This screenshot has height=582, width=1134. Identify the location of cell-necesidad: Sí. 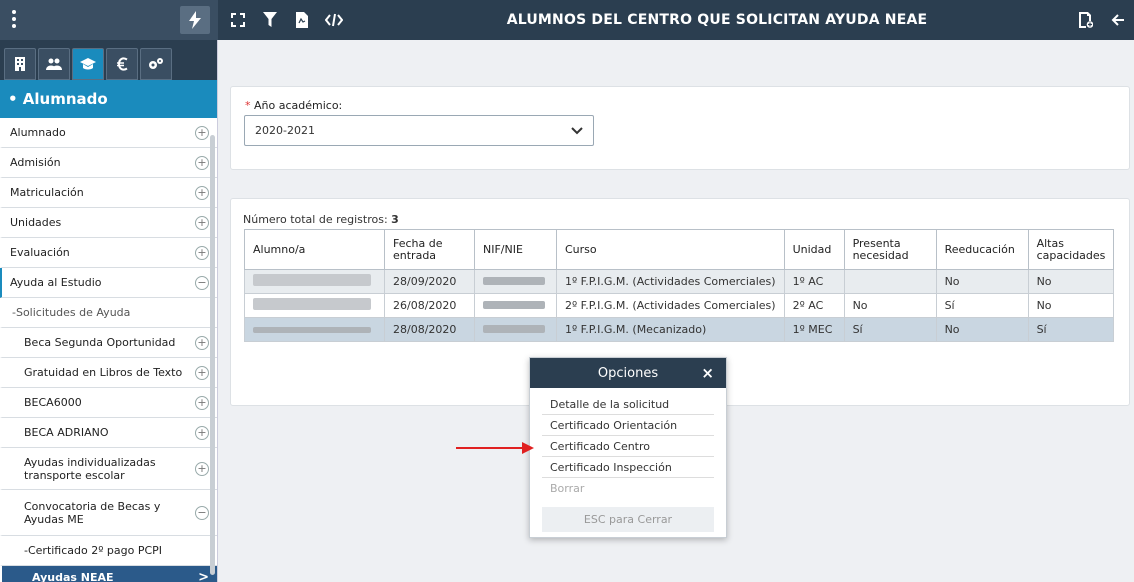
(890, 329).